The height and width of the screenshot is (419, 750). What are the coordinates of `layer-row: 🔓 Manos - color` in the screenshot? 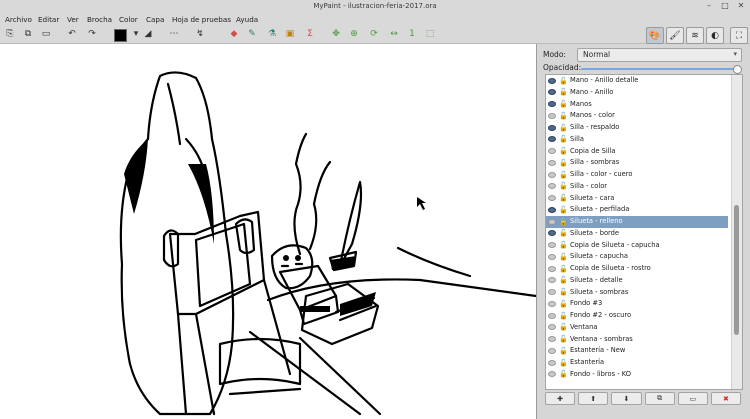 It's located at (637, 116).